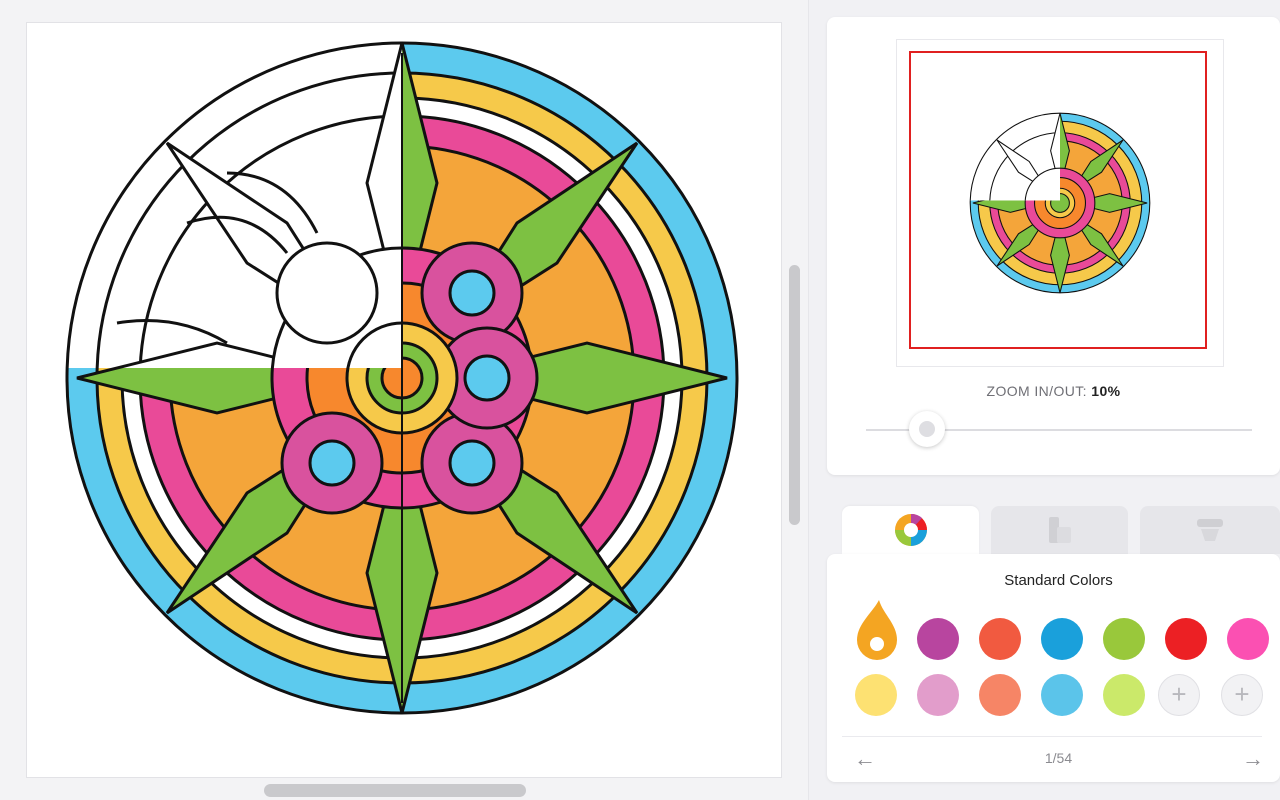 This screenshot has width=1280, height=800. I want to click on tab-patterns, so click(1210, 530).